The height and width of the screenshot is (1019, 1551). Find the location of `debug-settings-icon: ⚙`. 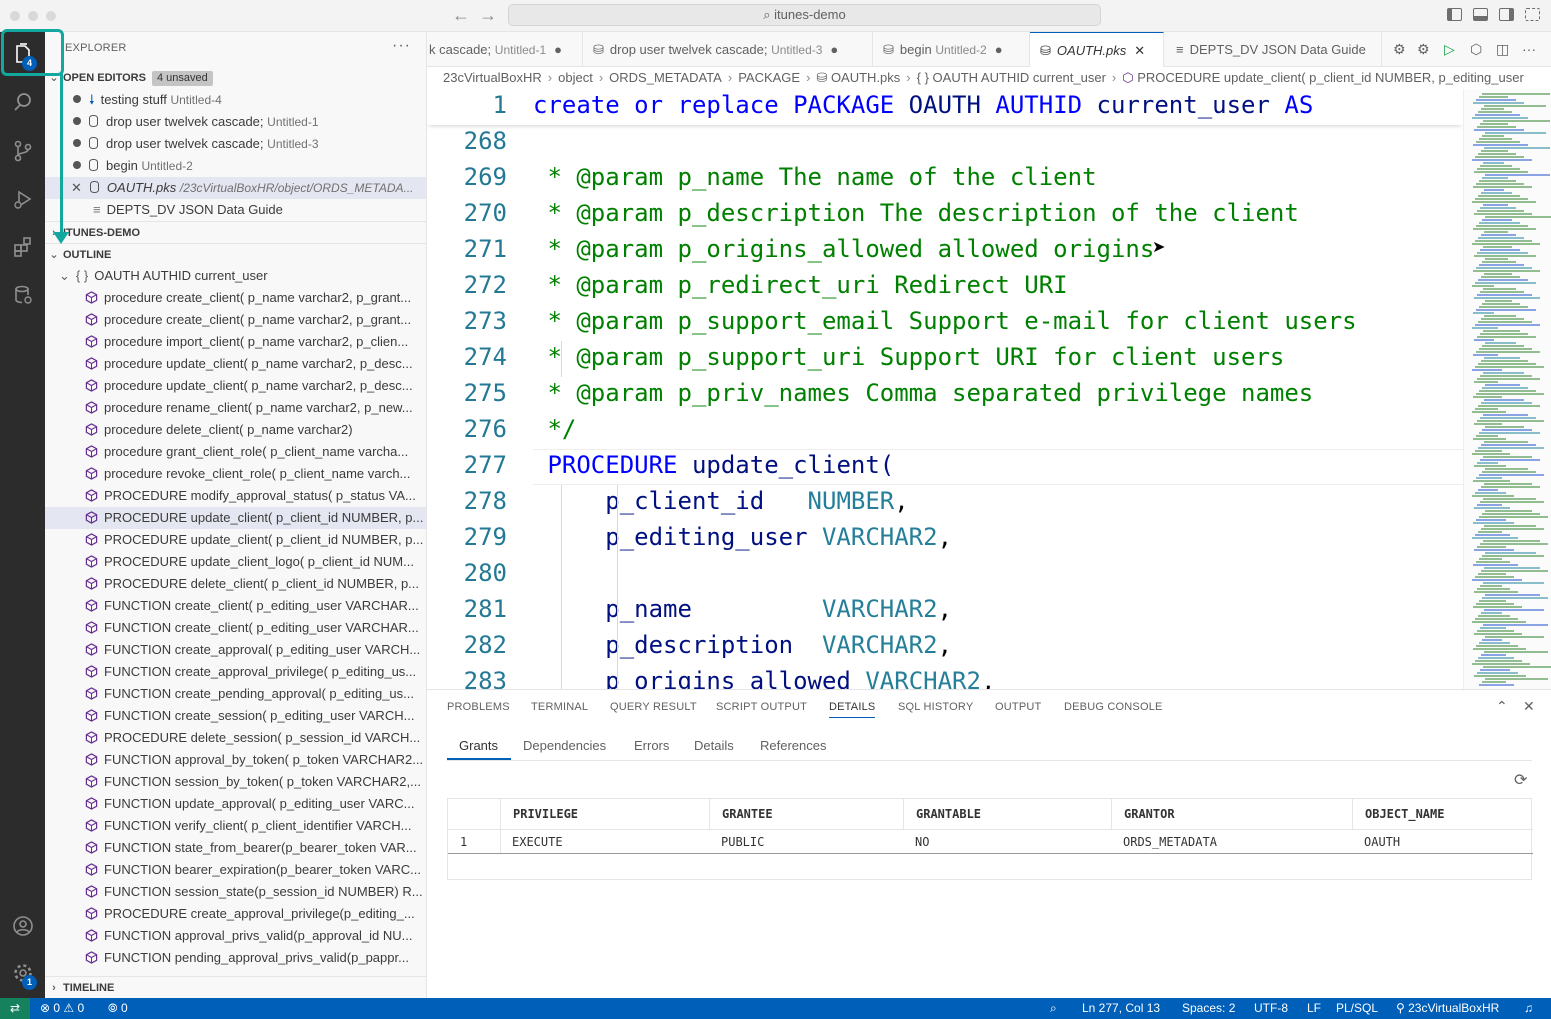

debug-settings-icon: ⚙ is located at coordinates (1423, 49).